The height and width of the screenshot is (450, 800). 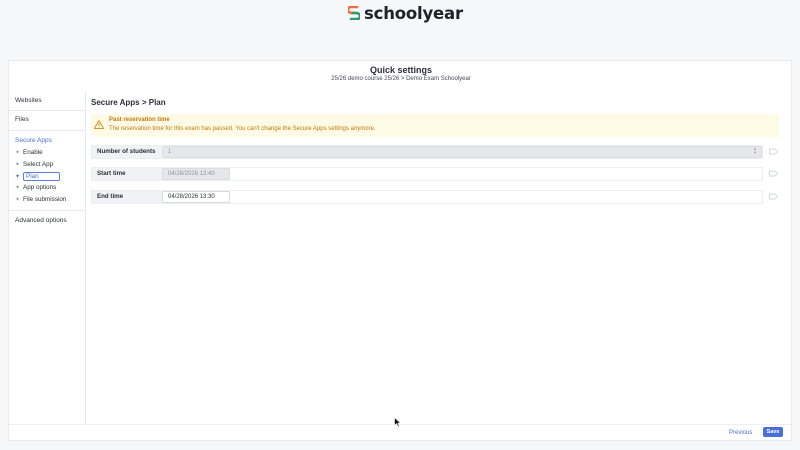 What do you see at coordinates (41, 176) in the screenshot?
I see `sidebar-subitem-label: Plan` at bounding box center [41, 176].